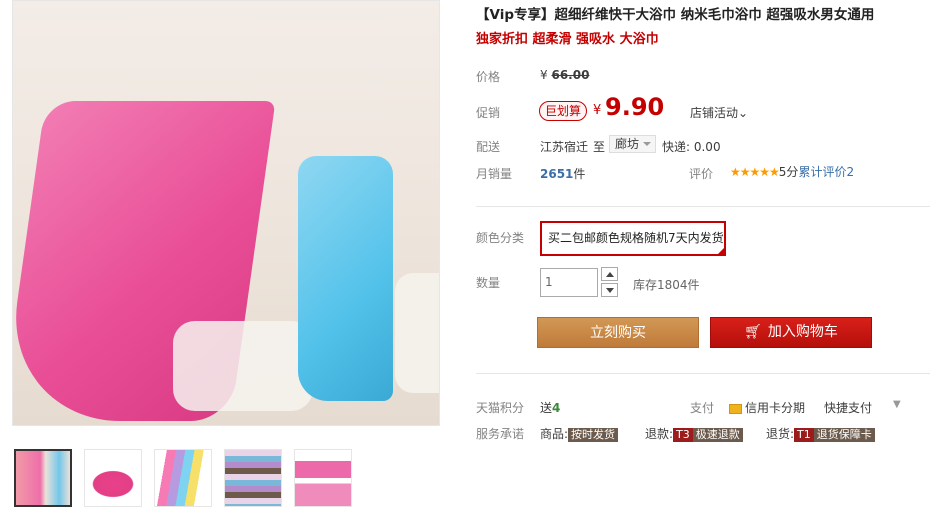 The image size is (930, 519). What do you see at coordinates (243, 366) in the screenshot?
I see `background-chair` at bounding box center [243, 366].